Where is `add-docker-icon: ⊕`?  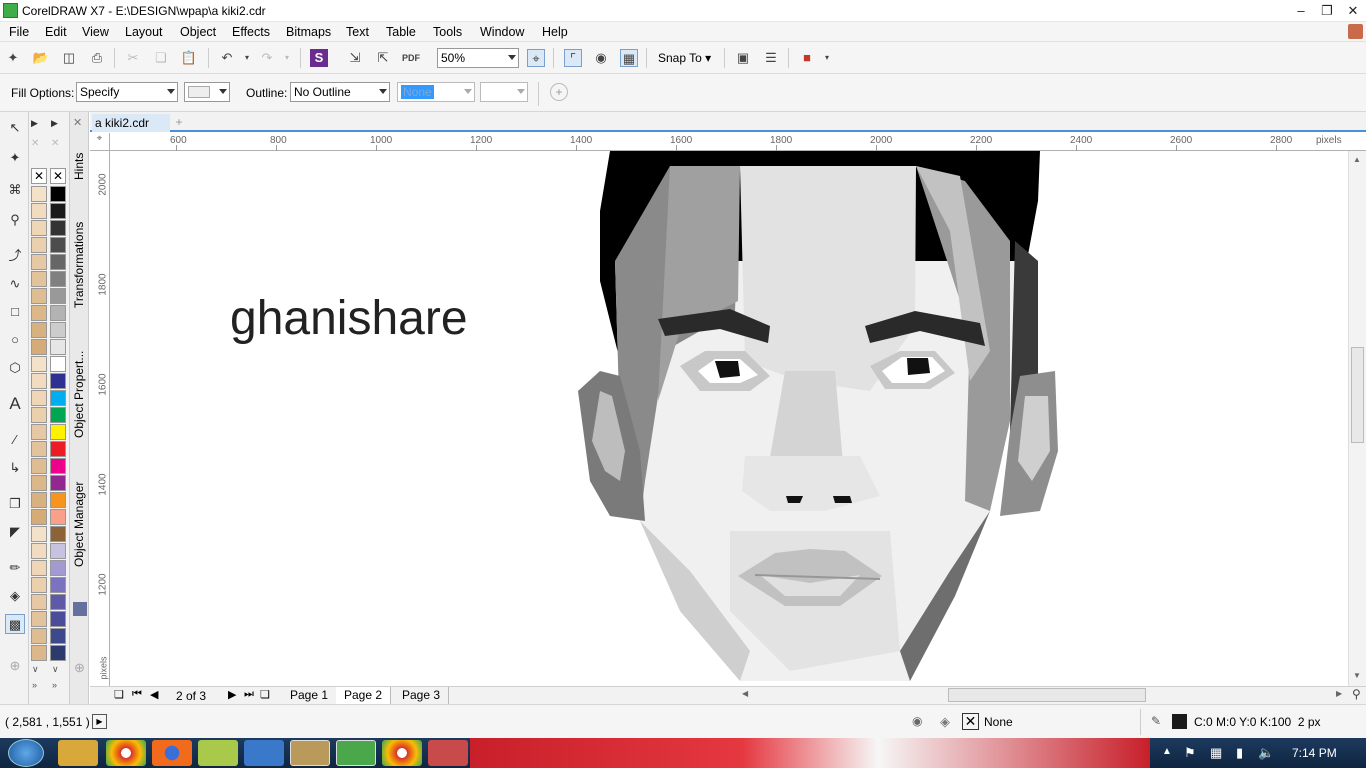 add-docker-icon: ⊕ is located at coordinates (79, 668).